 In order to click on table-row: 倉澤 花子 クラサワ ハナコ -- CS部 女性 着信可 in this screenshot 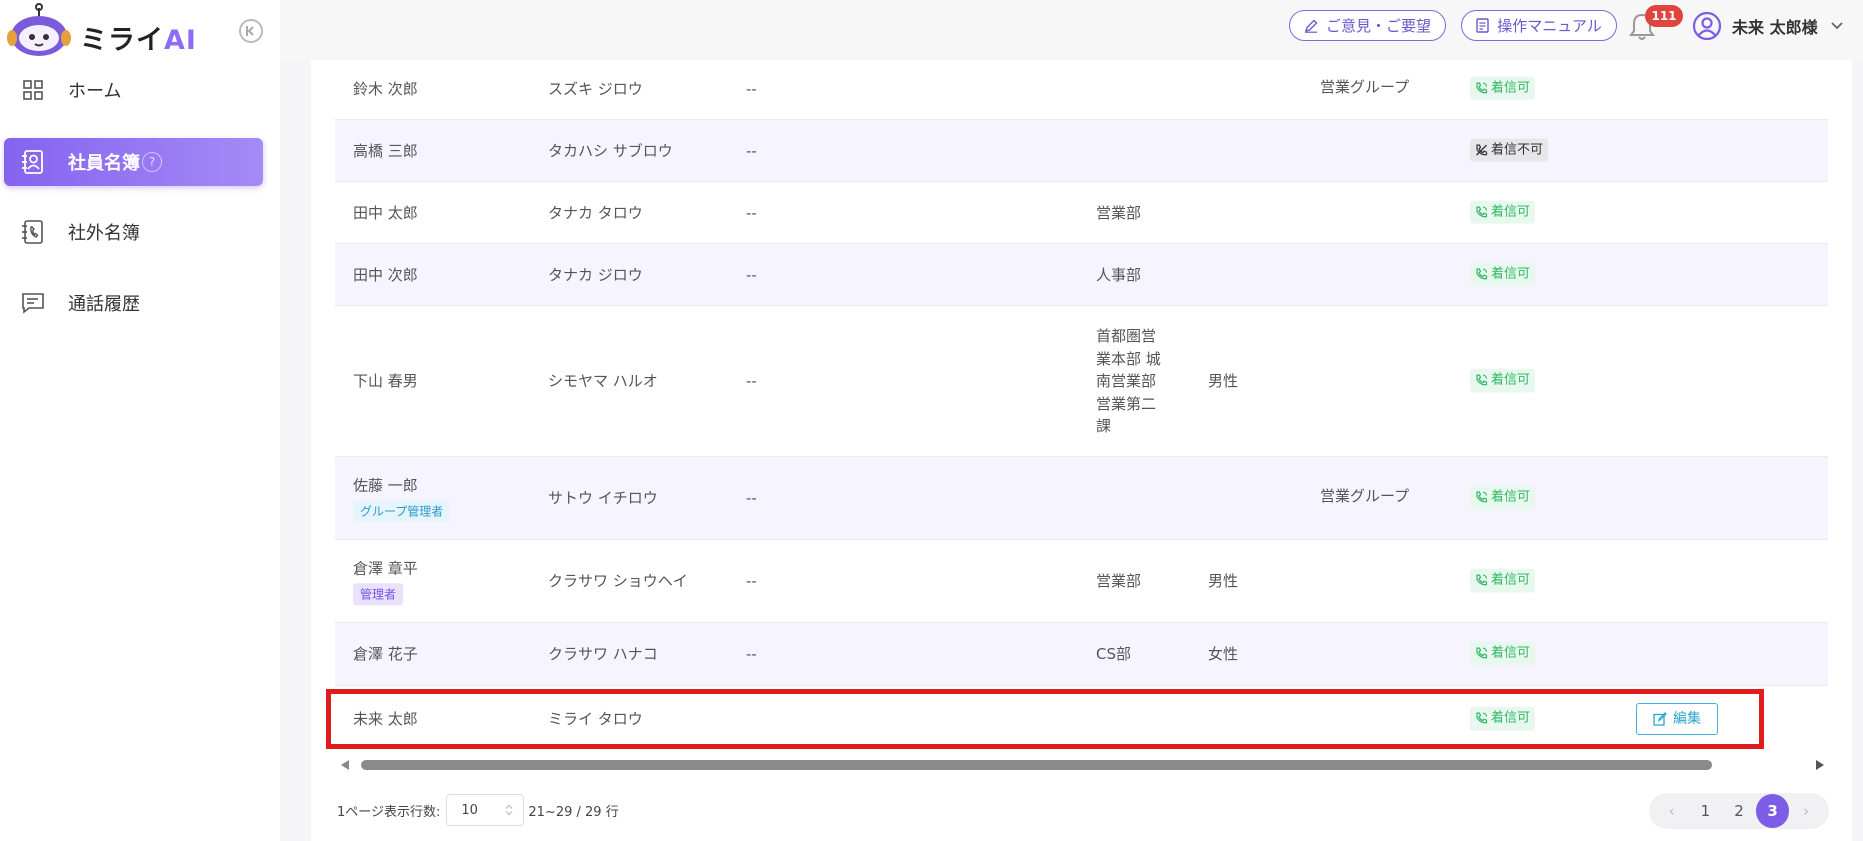, I will do `click(1081, 654)`.